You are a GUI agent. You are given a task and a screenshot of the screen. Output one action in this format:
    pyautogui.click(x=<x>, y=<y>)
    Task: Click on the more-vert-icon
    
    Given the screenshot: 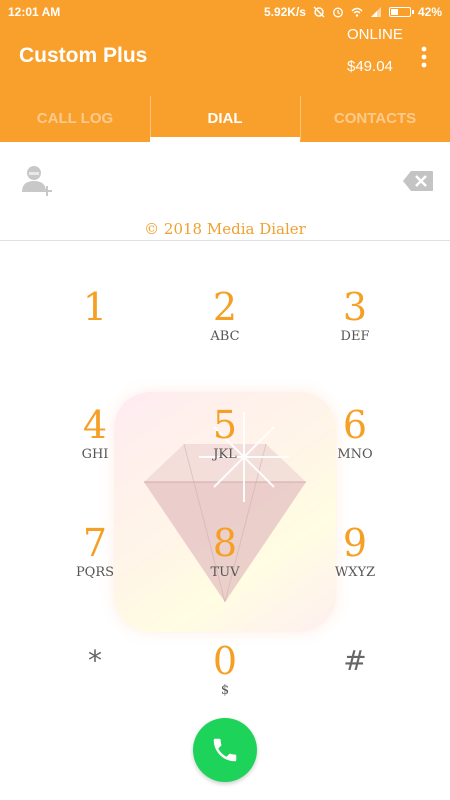 What is the action you would take?
    pyautogui.click(x=424, y=57)
    